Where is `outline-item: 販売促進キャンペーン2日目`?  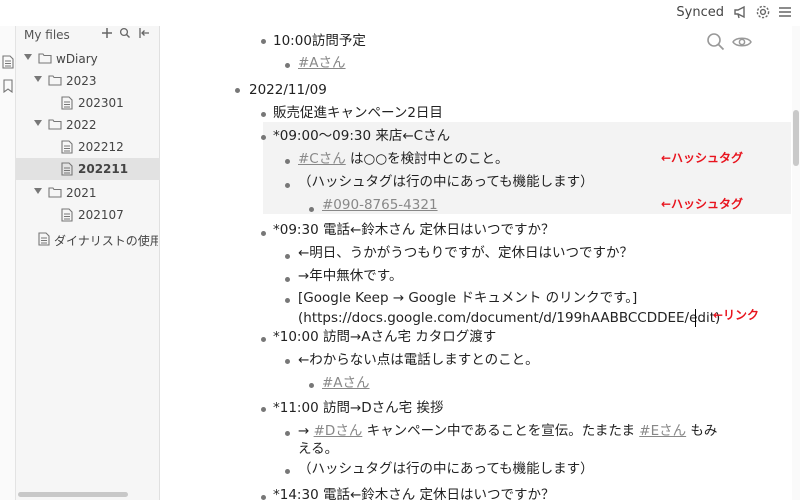 outline-item: 販売促進キャンペーン2日目 is located at coordinates (358, 113).